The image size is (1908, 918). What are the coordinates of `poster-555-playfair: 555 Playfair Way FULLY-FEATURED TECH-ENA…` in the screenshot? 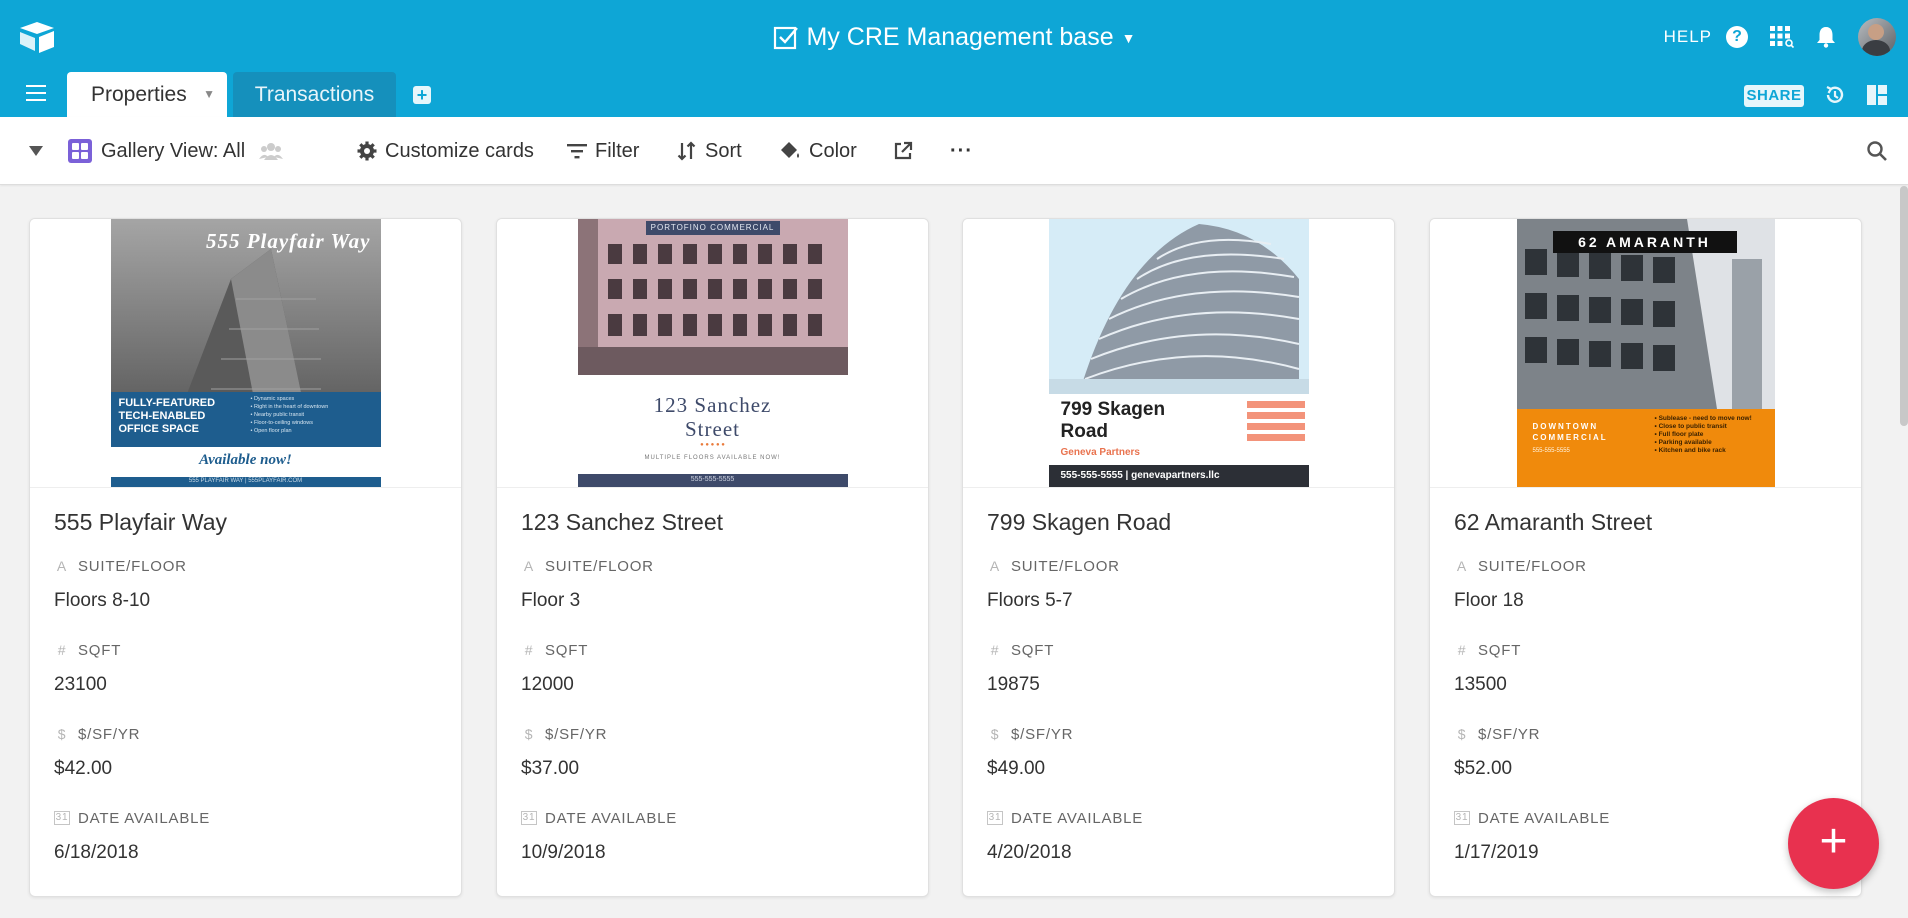 It's located at (245, 353).